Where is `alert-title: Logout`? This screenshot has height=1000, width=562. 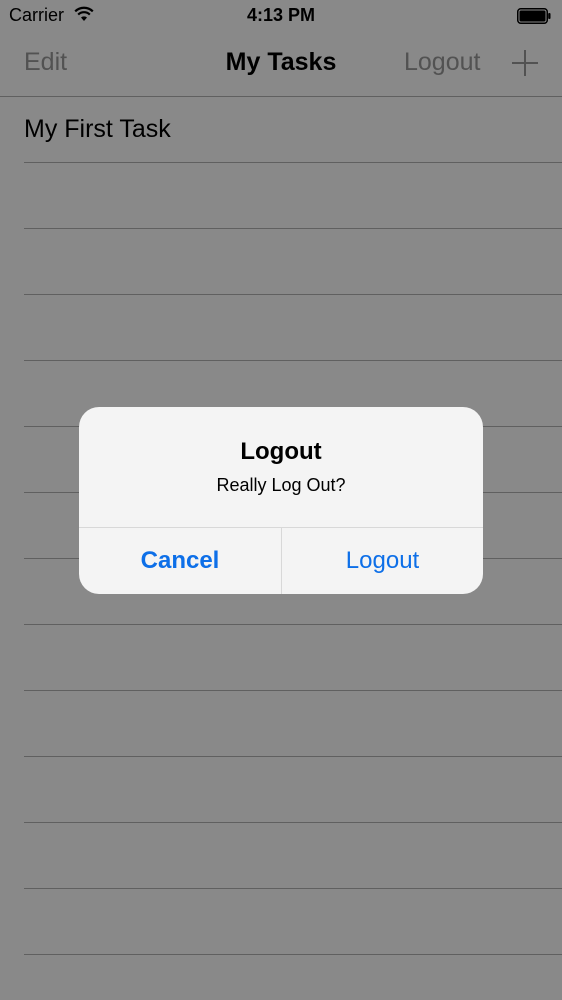
alert-title: Logout is located at coordinates (281, 451).